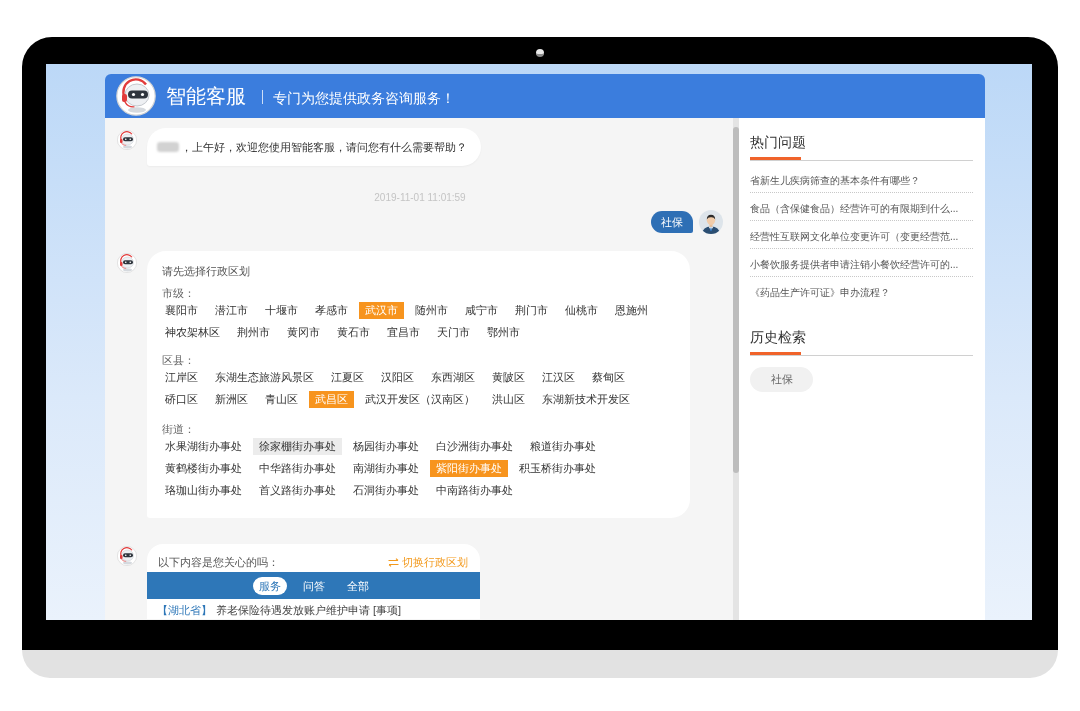 This screenshot has height=711, width=1080. I want to click on region-option: 汉阳区, so click(397, 377).